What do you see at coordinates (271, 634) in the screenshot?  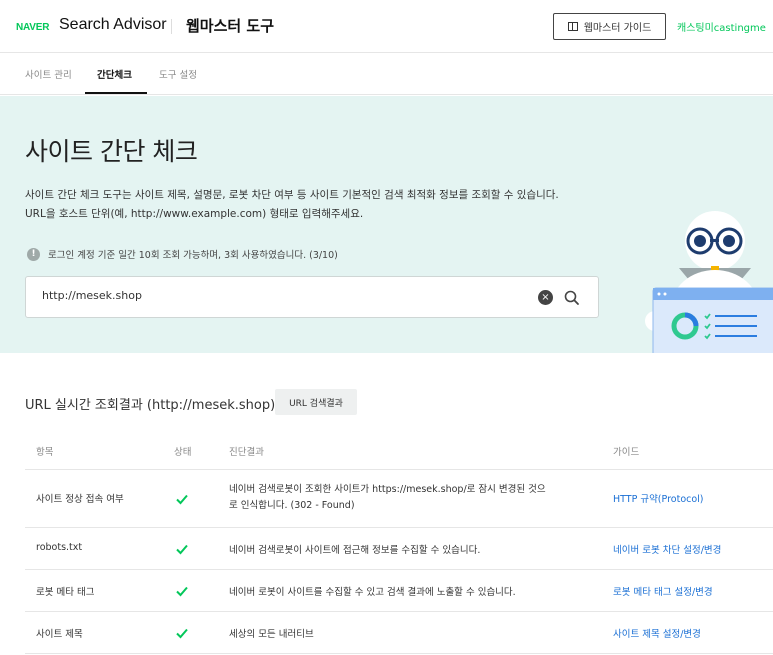 I see `row-result: 세상의 모든 내러티브` at bounding box center [271, 634].